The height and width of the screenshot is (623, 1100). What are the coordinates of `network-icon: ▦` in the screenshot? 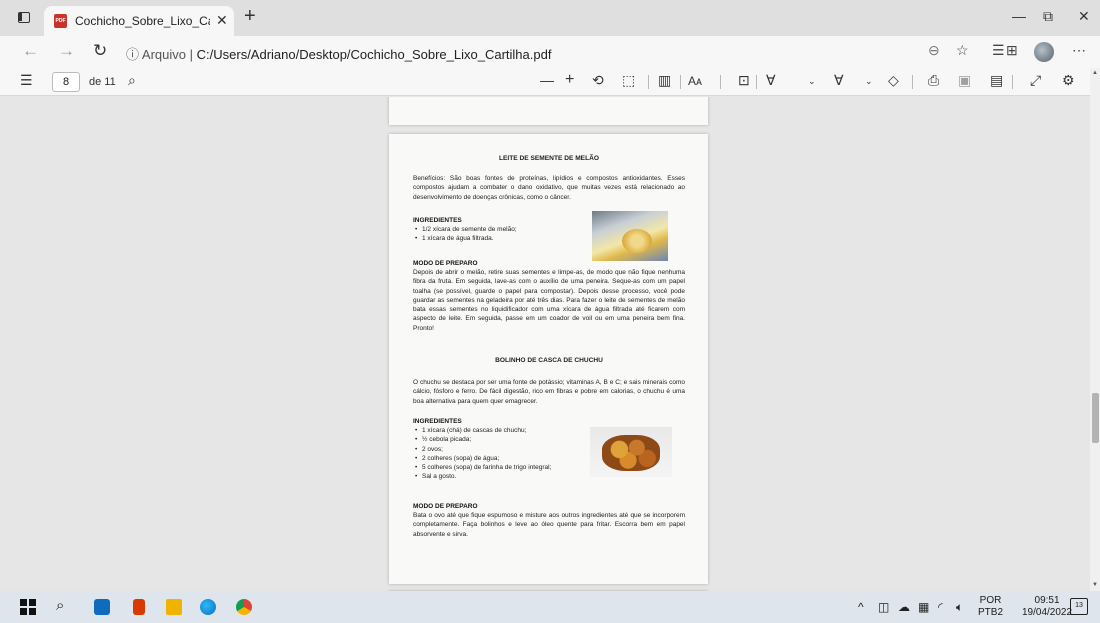 It's located at (923, 607).